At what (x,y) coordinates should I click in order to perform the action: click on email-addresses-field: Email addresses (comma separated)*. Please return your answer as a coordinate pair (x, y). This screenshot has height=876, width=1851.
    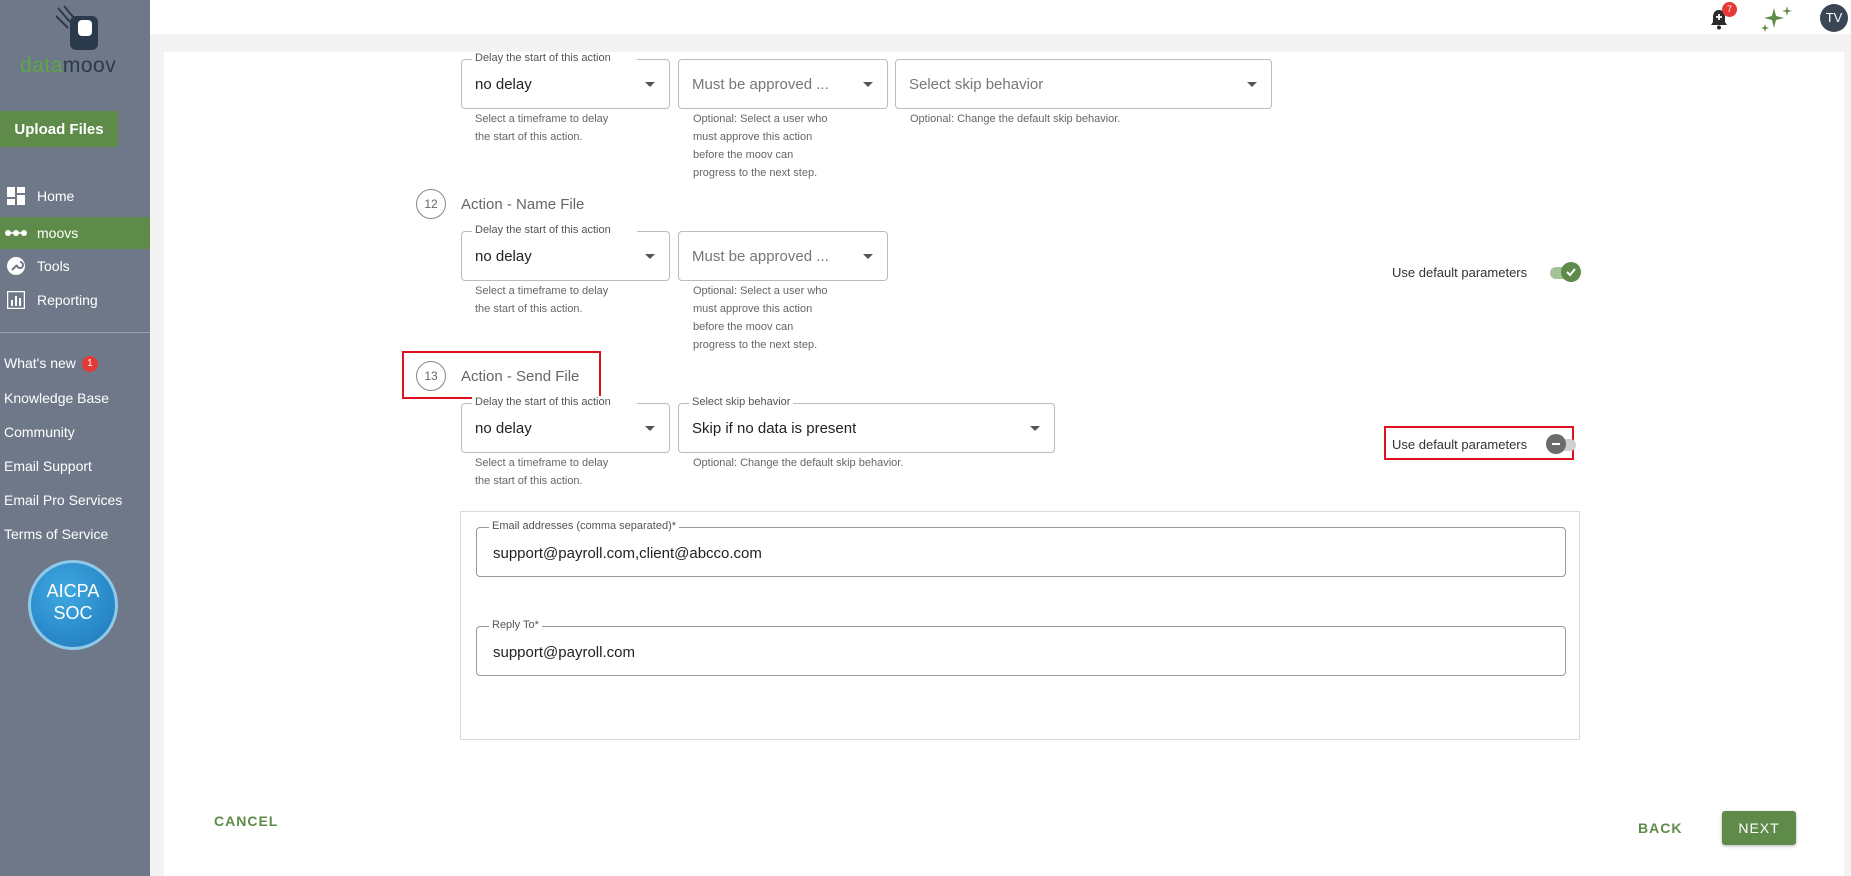
    Looking at the image, I should click on (1021, 548).